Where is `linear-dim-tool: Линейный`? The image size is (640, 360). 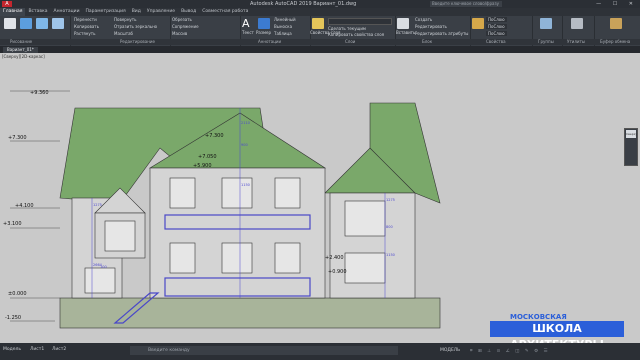 linear-dim-tool: Линейный is located at coordinates (285, 19).